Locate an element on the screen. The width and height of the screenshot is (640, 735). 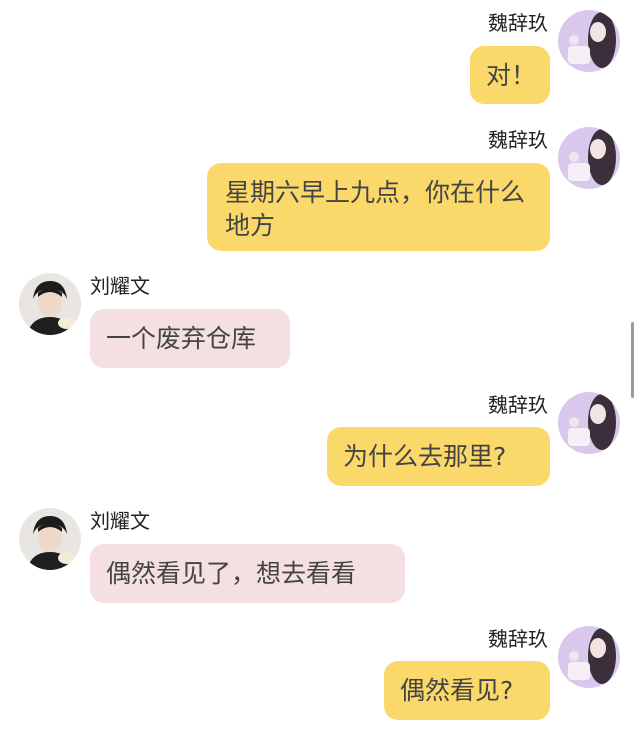
message-bubble: 偶然看见? is located at coordinates (467, 690).